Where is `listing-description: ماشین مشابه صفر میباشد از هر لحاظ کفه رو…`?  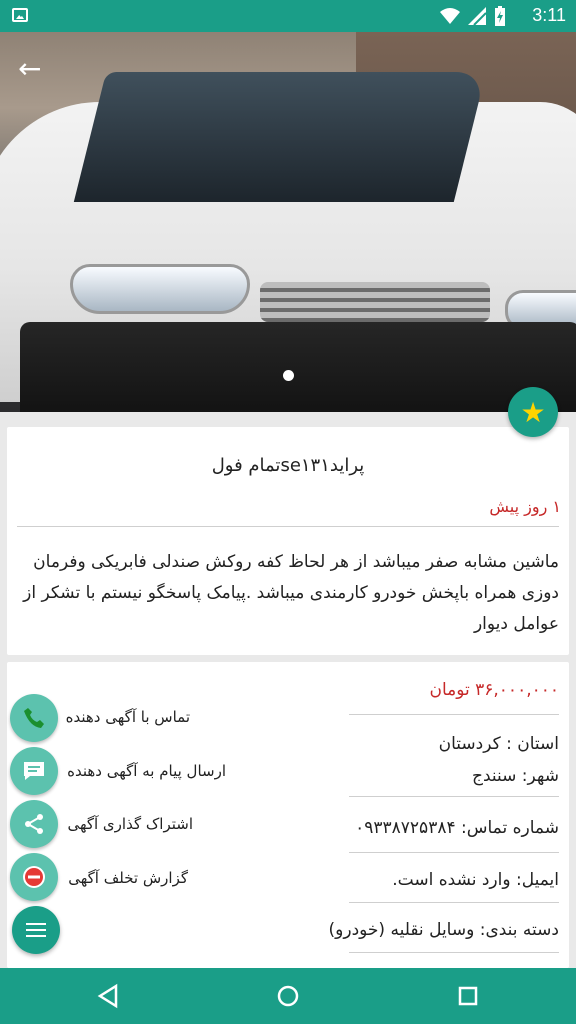
listing-description: ماشین مشابه صفر میباشد از هر لحاظ کفه رو… is located at coordinates (291, 593).